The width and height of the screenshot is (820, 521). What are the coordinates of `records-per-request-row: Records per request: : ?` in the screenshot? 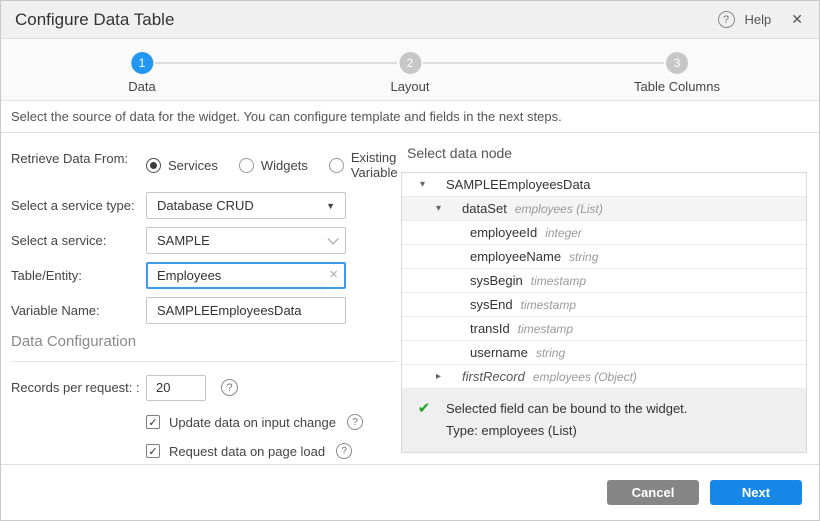 It's located at (203, 387).